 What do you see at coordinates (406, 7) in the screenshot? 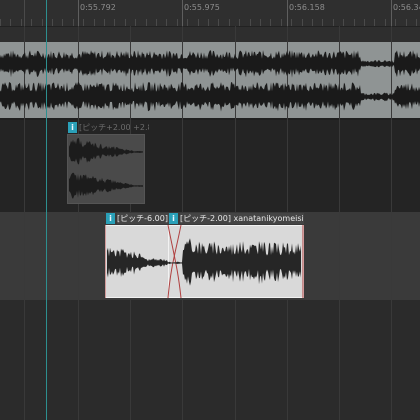
I see `ruler-label: 0:56.34` at bounding box center [406, 7].